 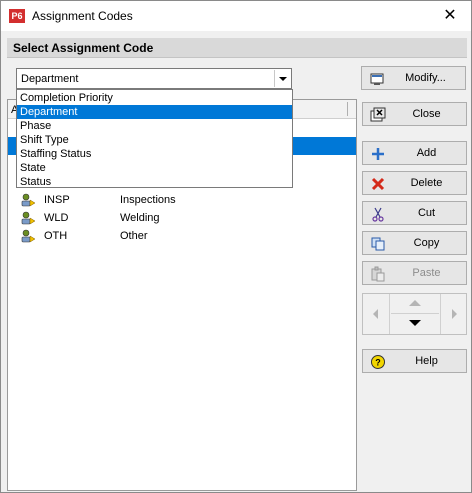 What do you see at coordinates (154, 126) in the screenshot?
I see `dropdown-option: Phase` at bounding box center [154, 126].